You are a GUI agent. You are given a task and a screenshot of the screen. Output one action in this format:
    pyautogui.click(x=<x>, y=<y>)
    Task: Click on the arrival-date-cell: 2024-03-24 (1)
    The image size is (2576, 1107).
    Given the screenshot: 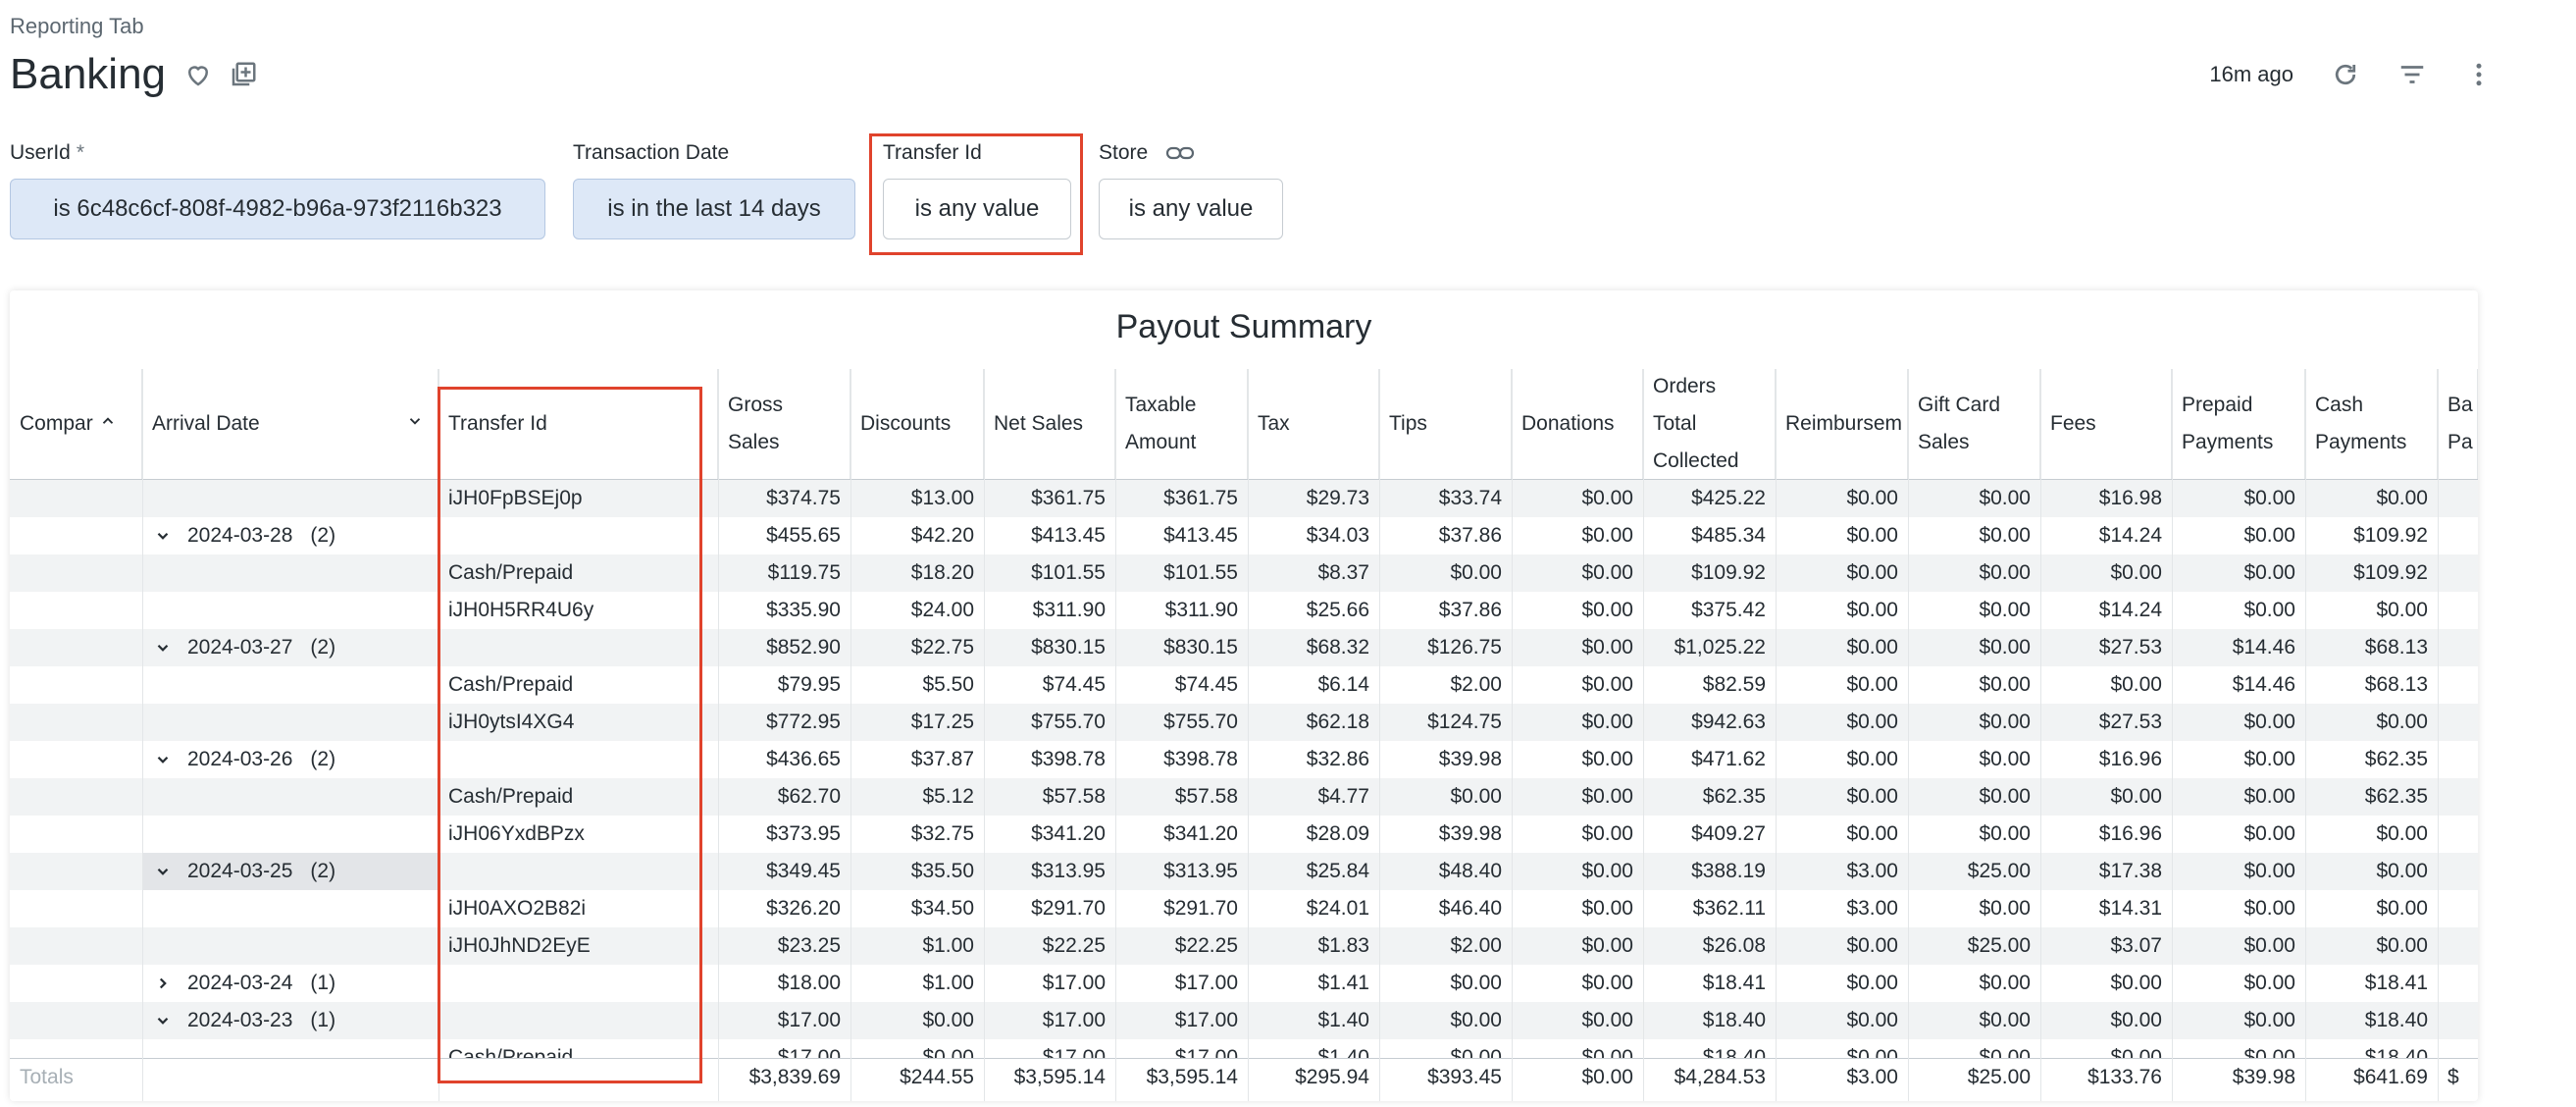 What is the action you would take?
    pyautogui.click(x=290, y=983)
    